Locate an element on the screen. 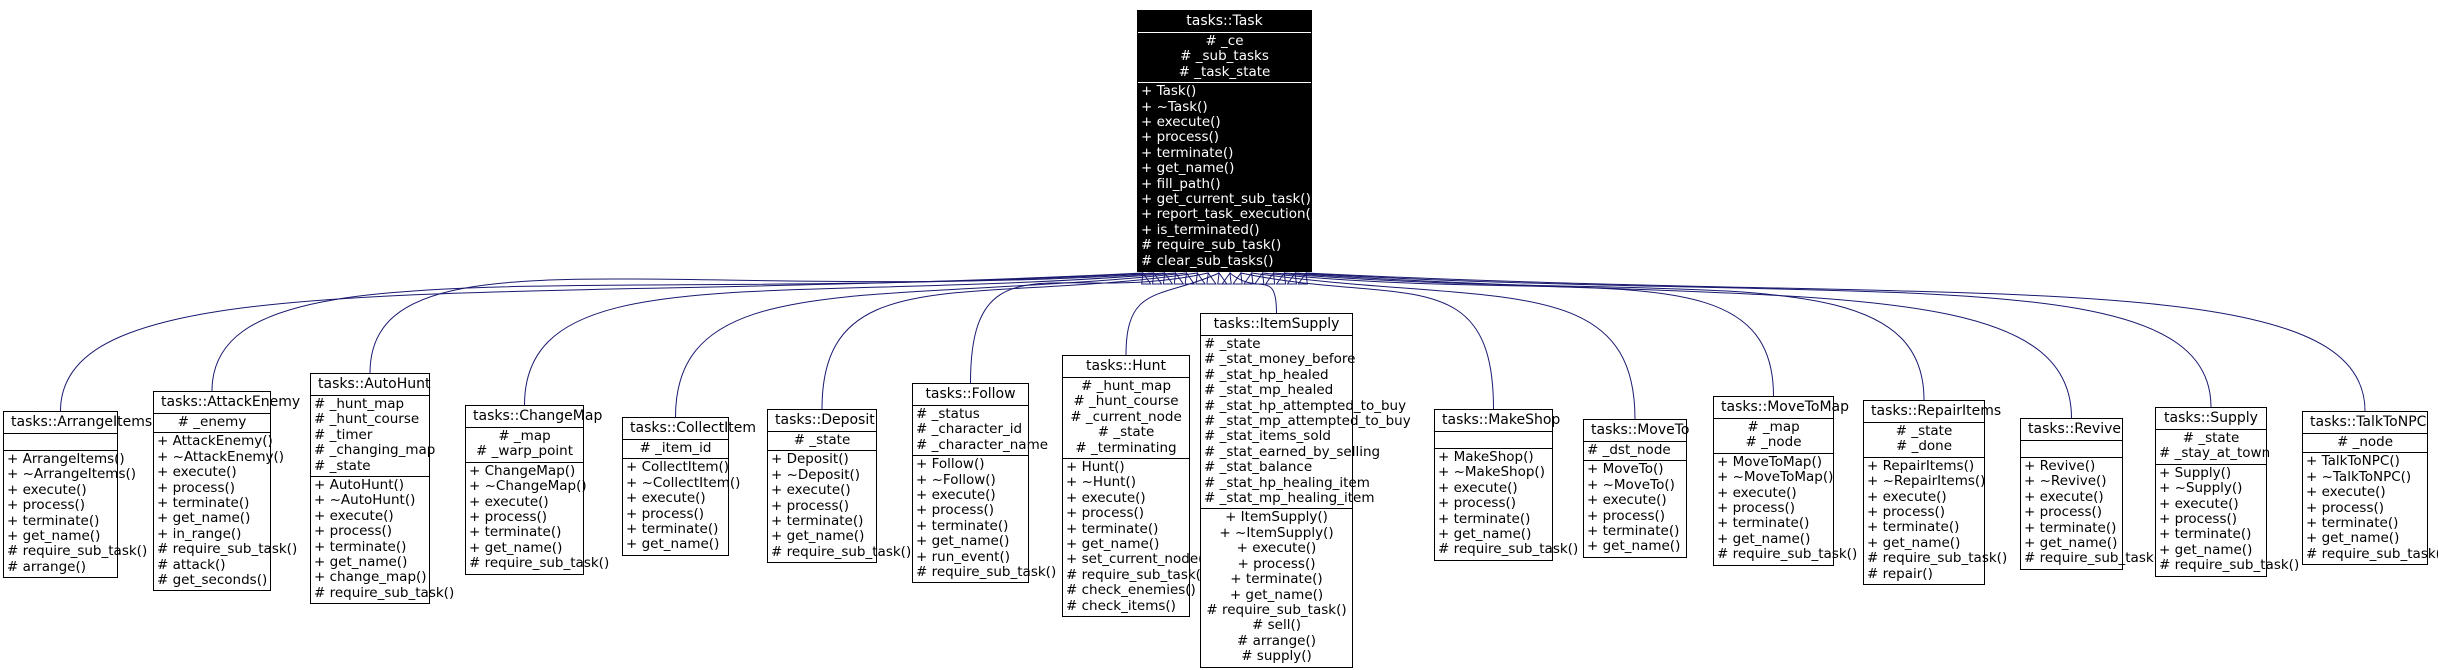  class-title-item-supply: tasks::ItemSupply is located at coordinates (1276, 325).